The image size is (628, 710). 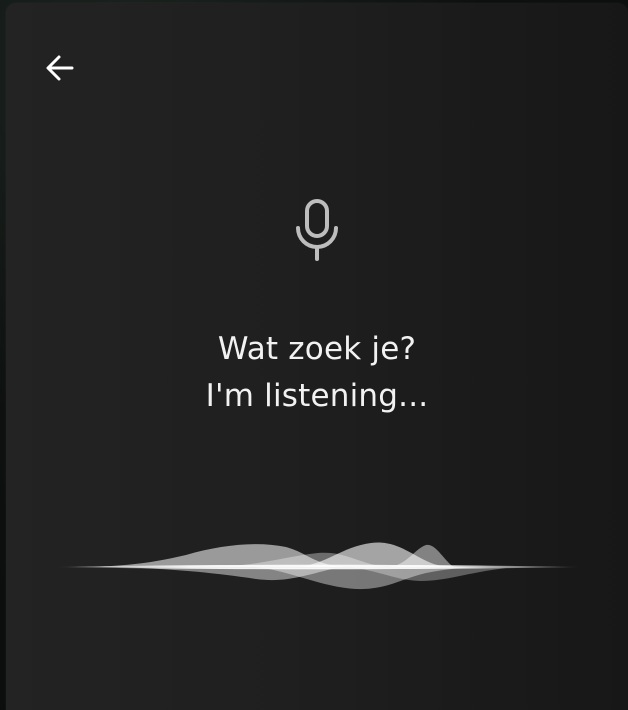 I want to click on microphone-icon, so click(x=317, y=230).